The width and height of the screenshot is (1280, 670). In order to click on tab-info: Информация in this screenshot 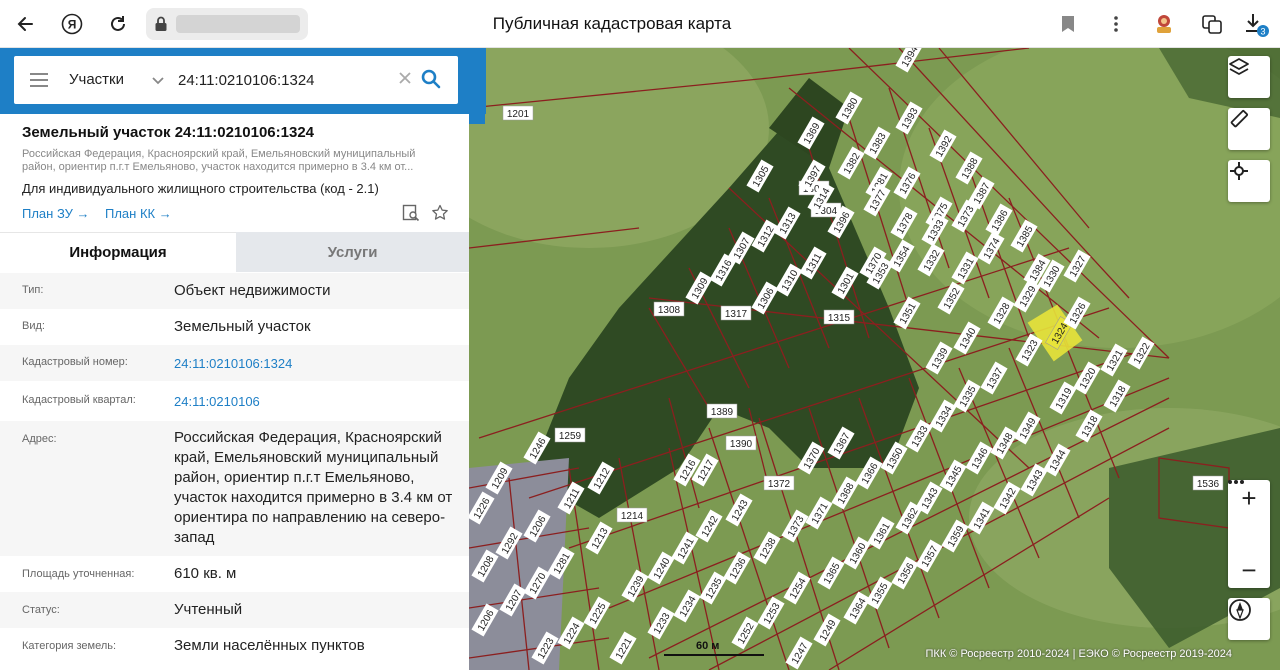, I will do `click(118, 252)`.